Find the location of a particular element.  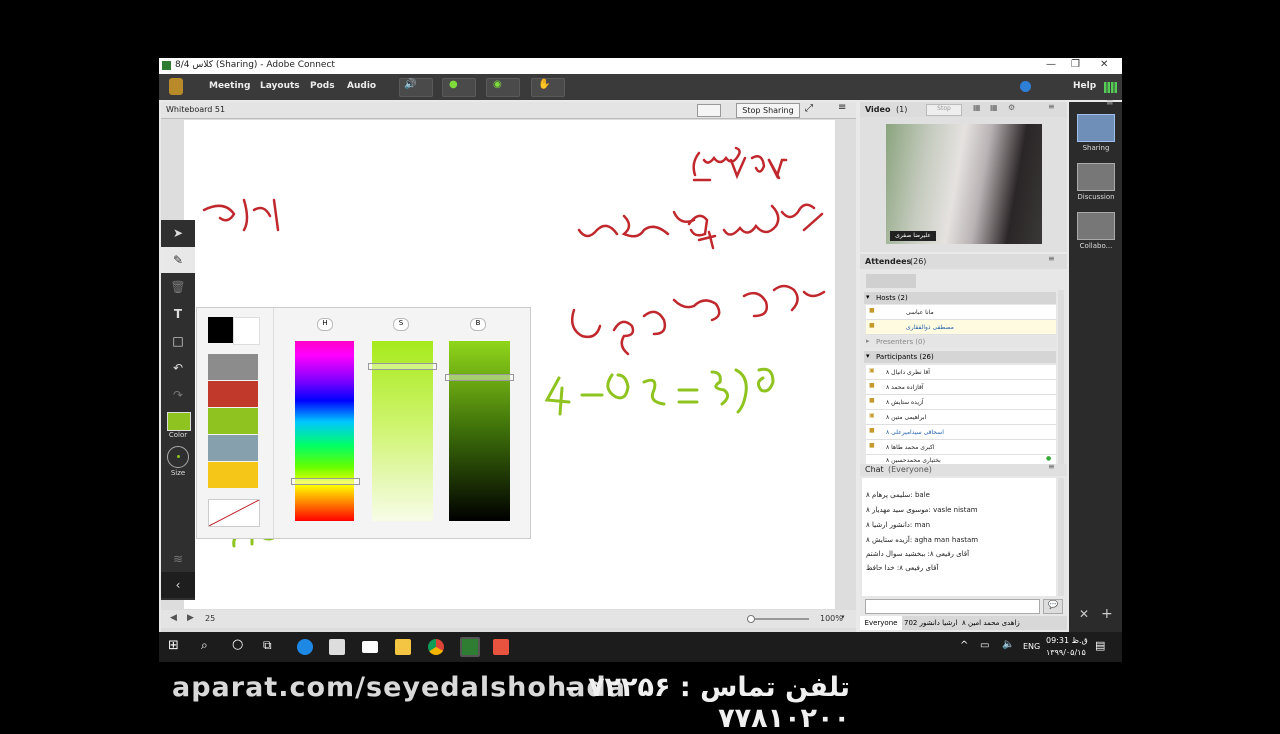

mail-icon is located at coordinates (370, 647).